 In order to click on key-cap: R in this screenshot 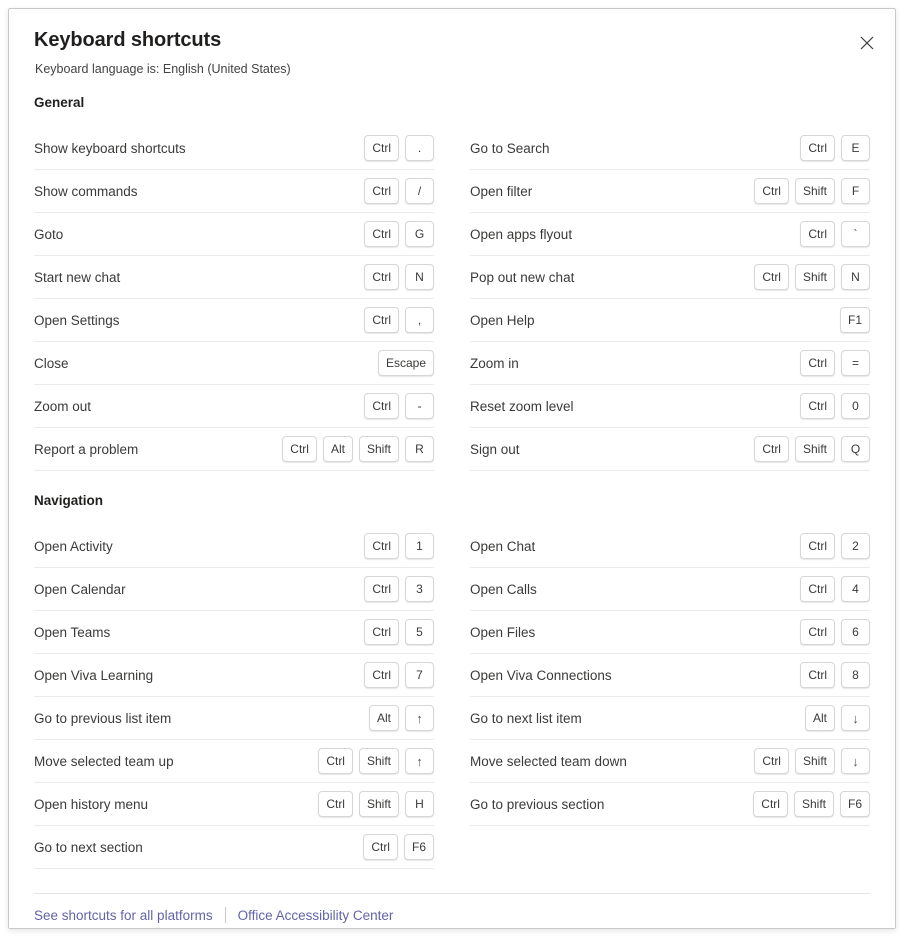, I will do `click(419, 449)`.